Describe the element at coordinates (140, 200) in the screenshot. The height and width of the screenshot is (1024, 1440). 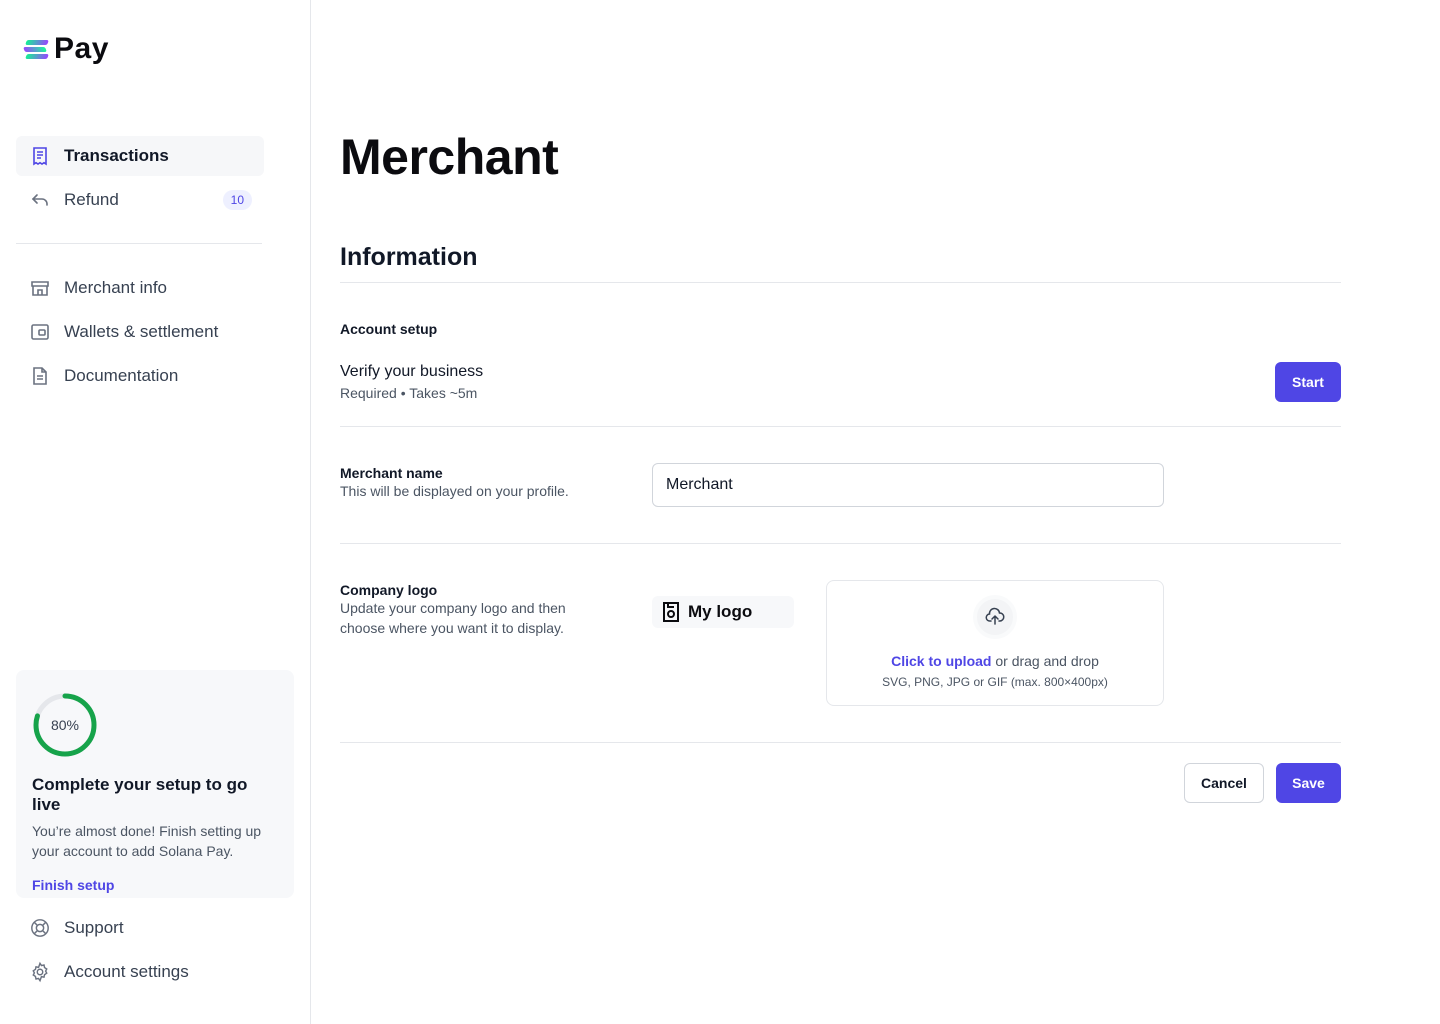
I see `sidebar-item-refund: Refund 10` at that location.